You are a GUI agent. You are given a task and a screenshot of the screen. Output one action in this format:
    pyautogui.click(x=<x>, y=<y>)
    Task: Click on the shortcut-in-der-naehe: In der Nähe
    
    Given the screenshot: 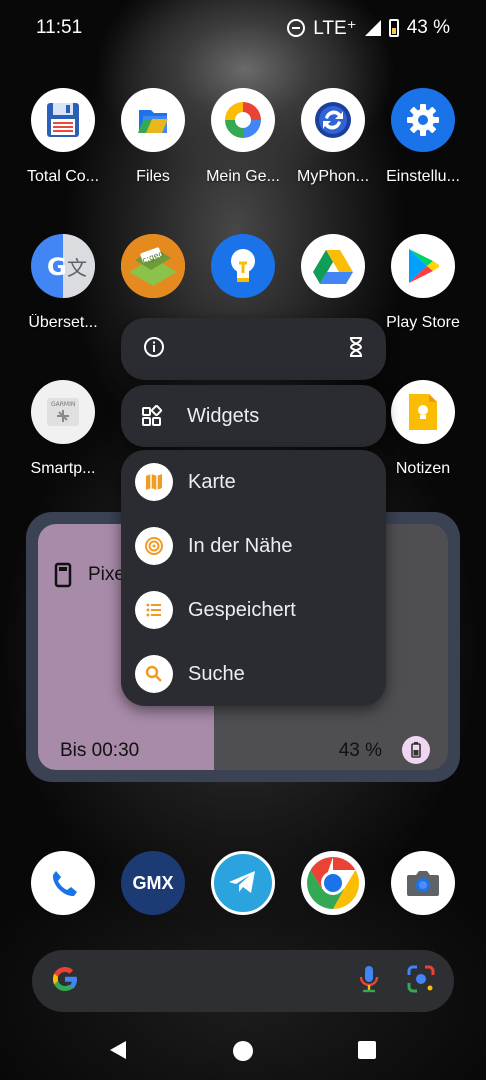 What is the action you would take?
    pyautogui.click(x=253, y=546)
    